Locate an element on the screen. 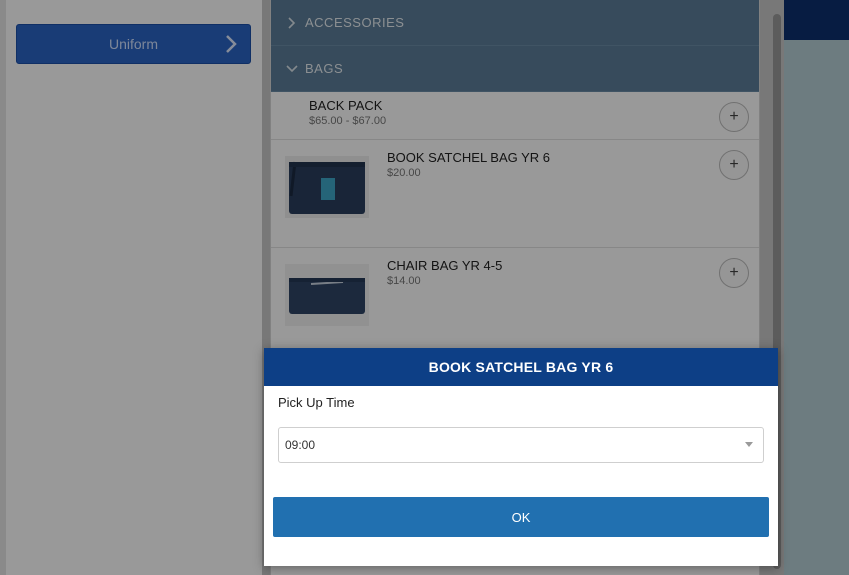 The width and height of the screenshot is (849, 575). dialog-title: BOOK SATCHEL BAG YR 6 is located at coordinates (521, 367).